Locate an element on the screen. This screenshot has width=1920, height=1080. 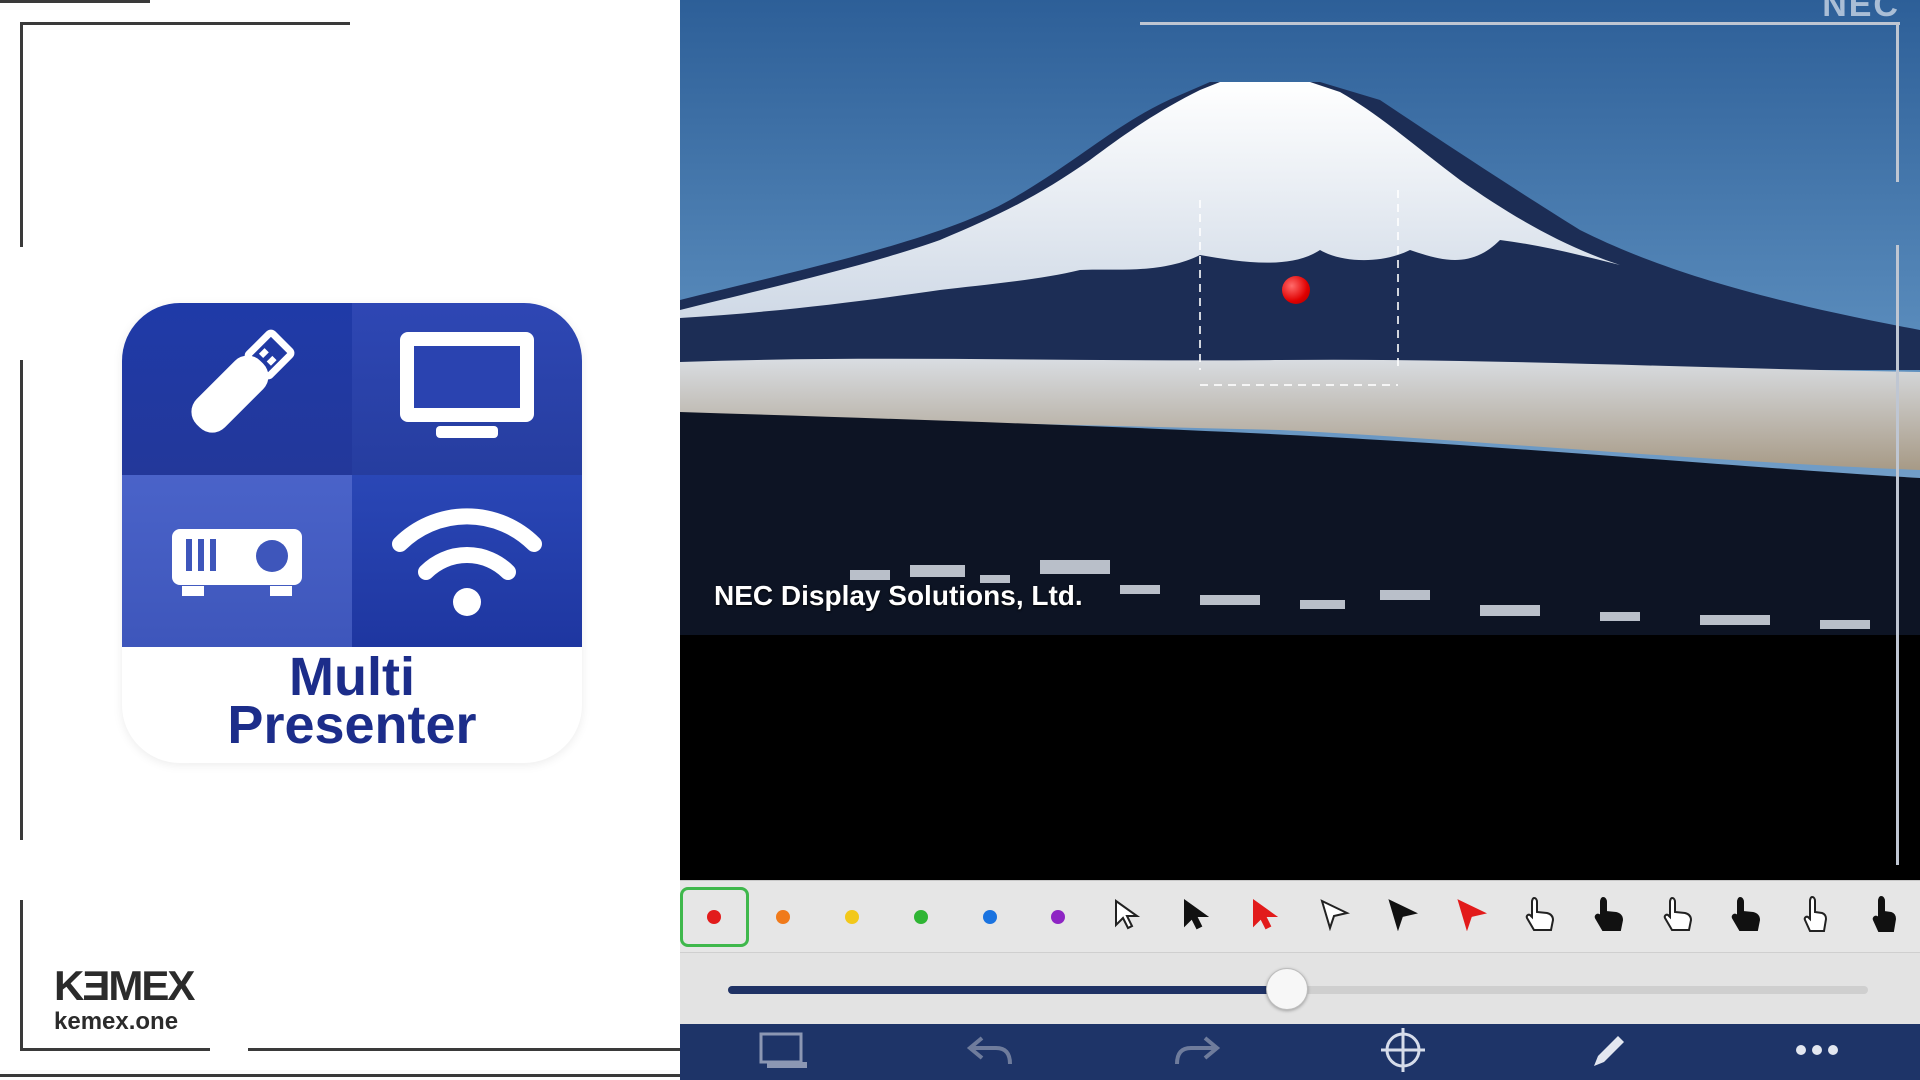
yellow-dot-icon is located at coordinates (851, 916).